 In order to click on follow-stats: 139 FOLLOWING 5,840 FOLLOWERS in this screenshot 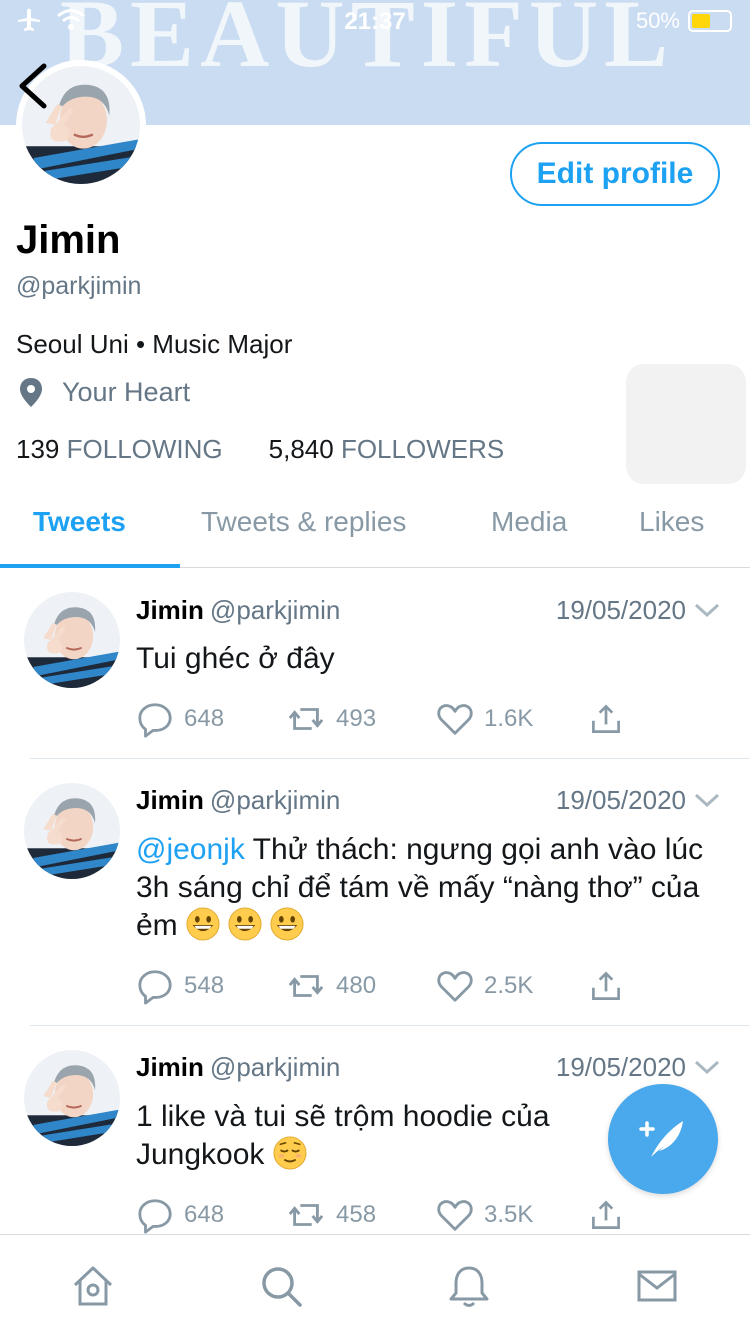, I will do `click(260, 449)`.